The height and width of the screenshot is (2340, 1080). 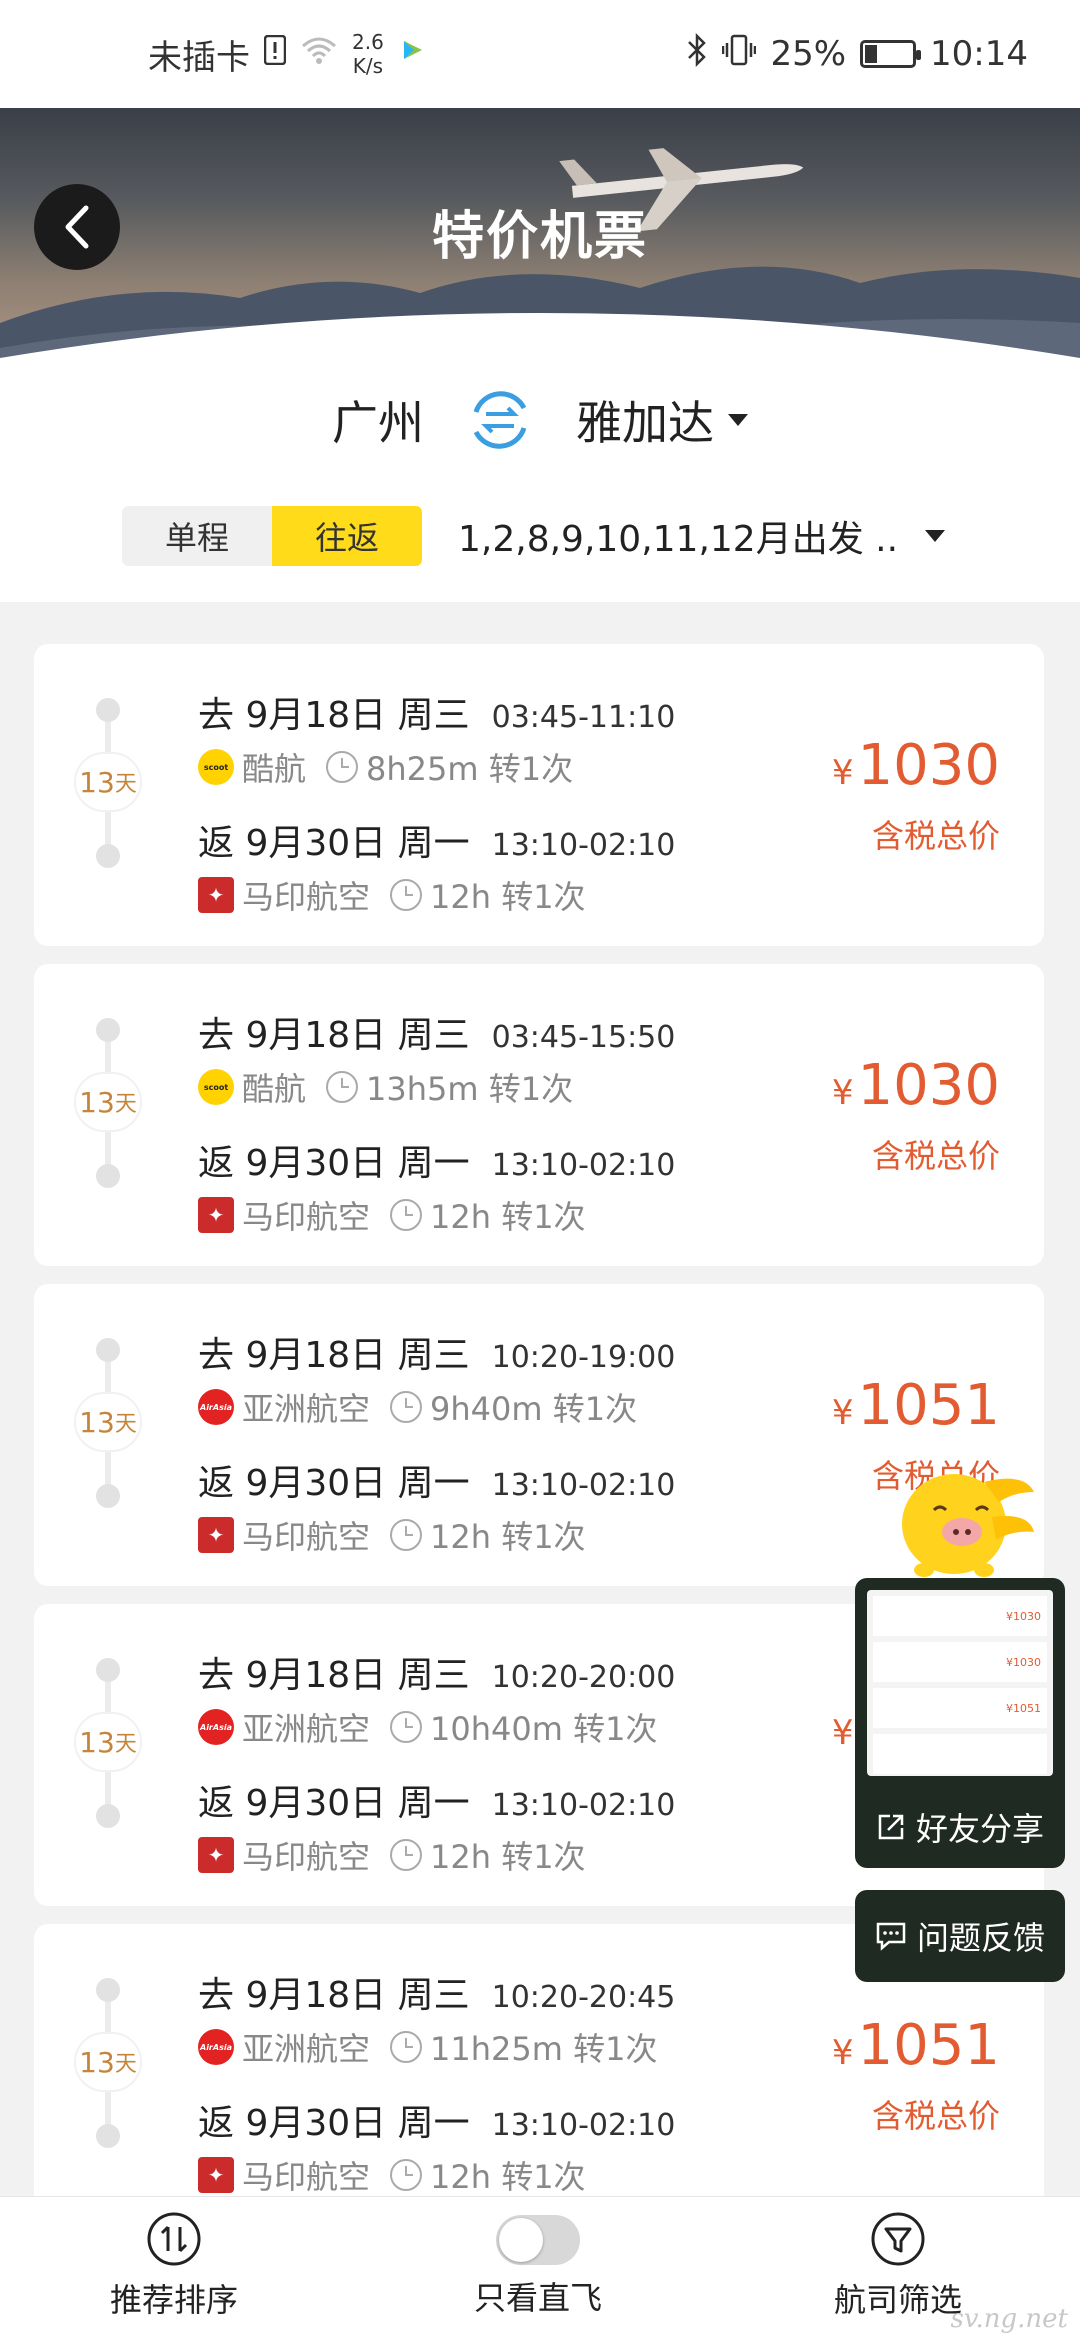 I want to click on swap-button, so click(x=500, y=420).